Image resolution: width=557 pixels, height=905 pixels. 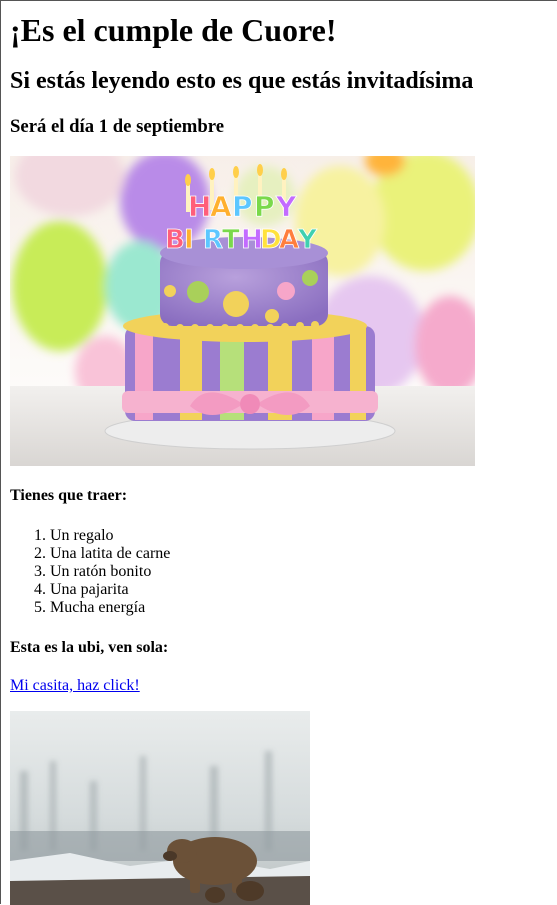 What do you see at coordinates (213, 240) in the screenshot?
I see `cake-topper-letter: R` at bounding box center [213, 240].